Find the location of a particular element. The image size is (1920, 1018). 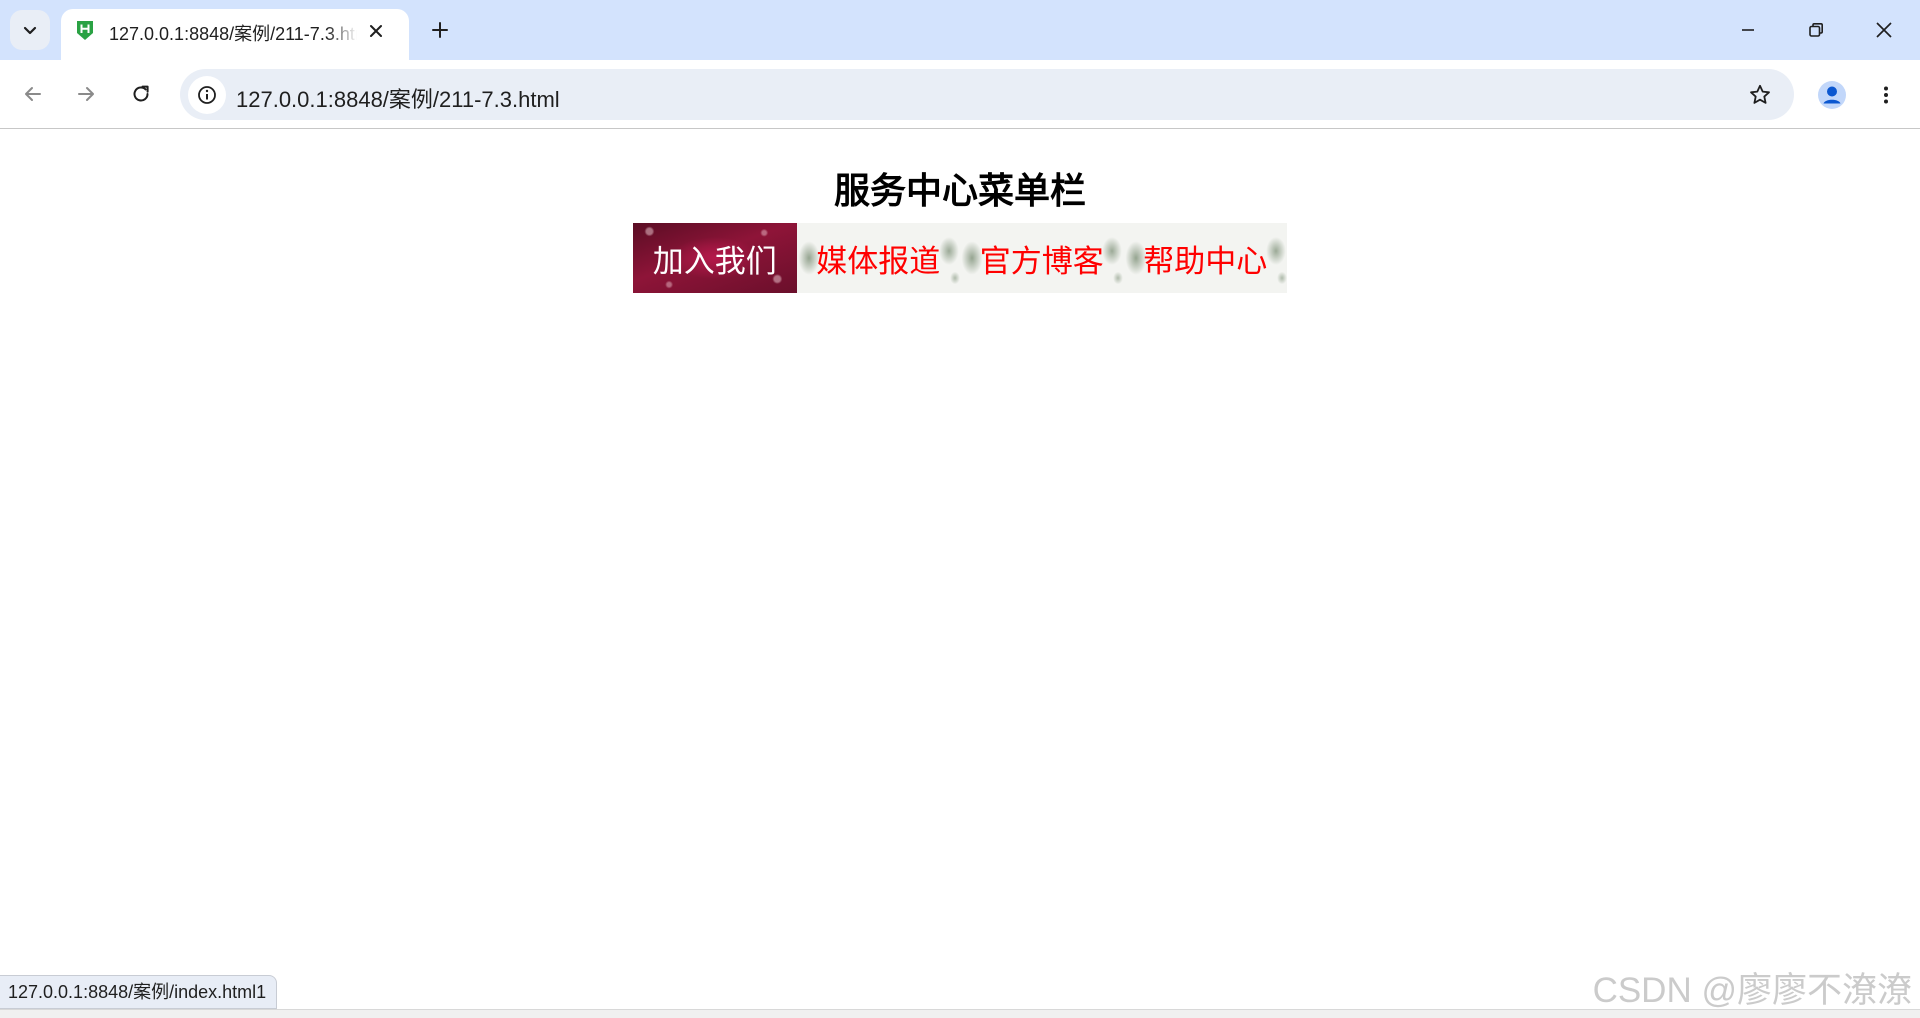

minimize-button is located at coordinates (1748, 30).